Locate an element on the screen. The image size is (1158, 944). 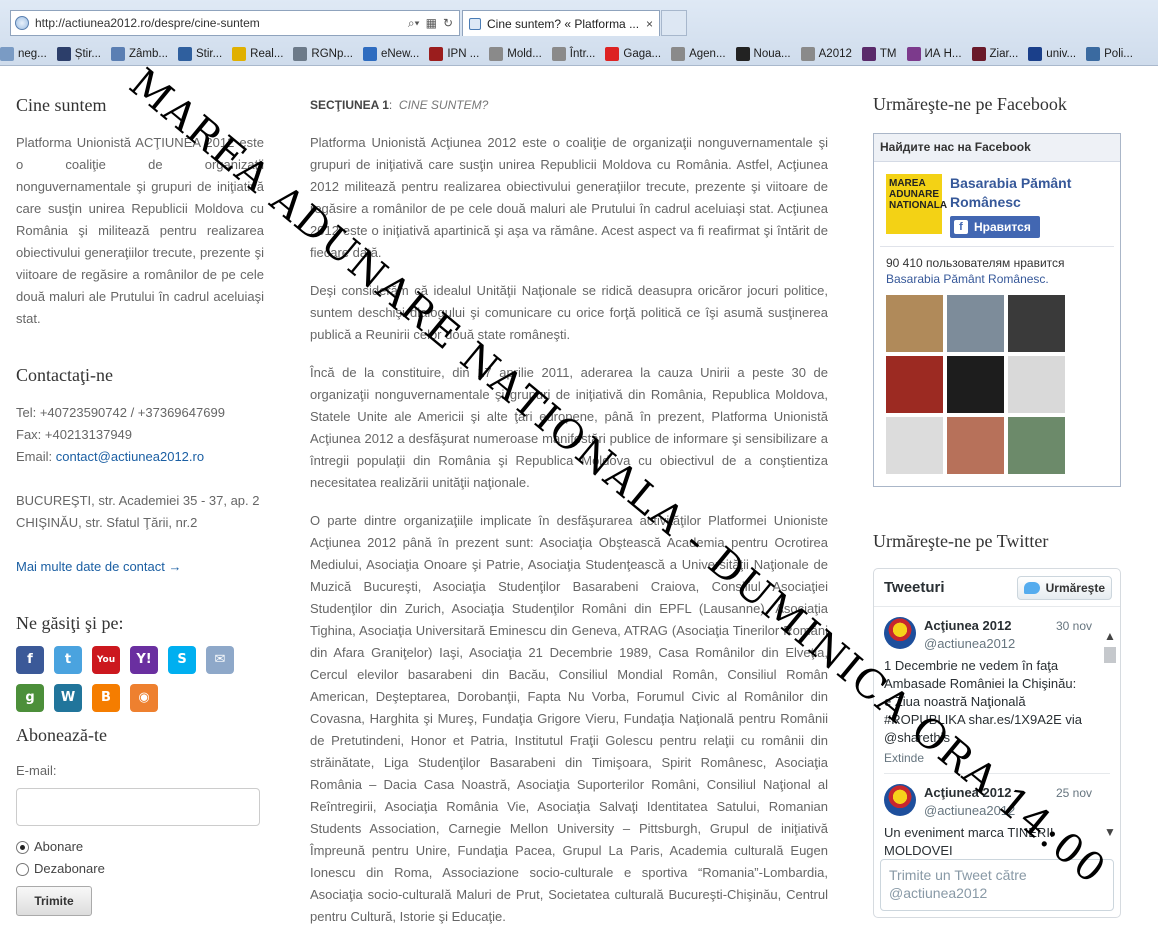
rss-icon: ◉ is located at coordinates (144, 698).